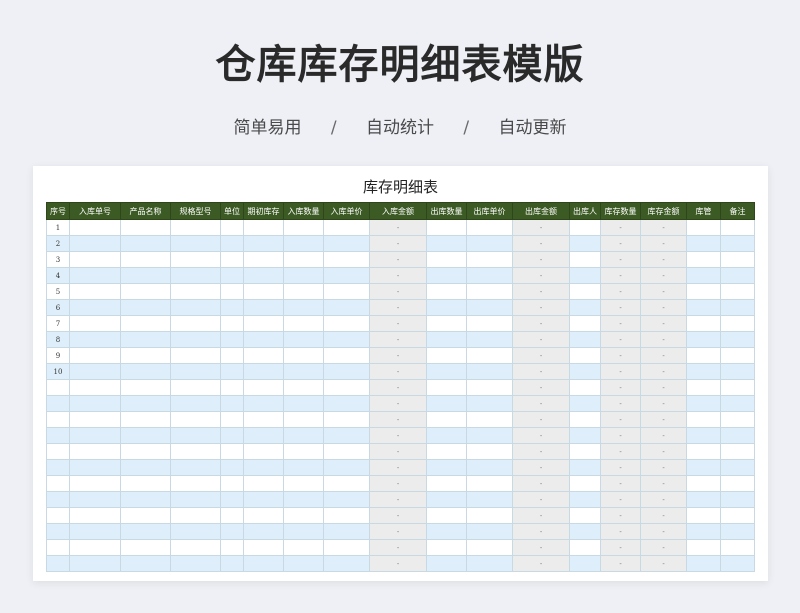 This screenshot has height=613, width=800. I want to click on serial-number-cell: 1, so click(58, 227).